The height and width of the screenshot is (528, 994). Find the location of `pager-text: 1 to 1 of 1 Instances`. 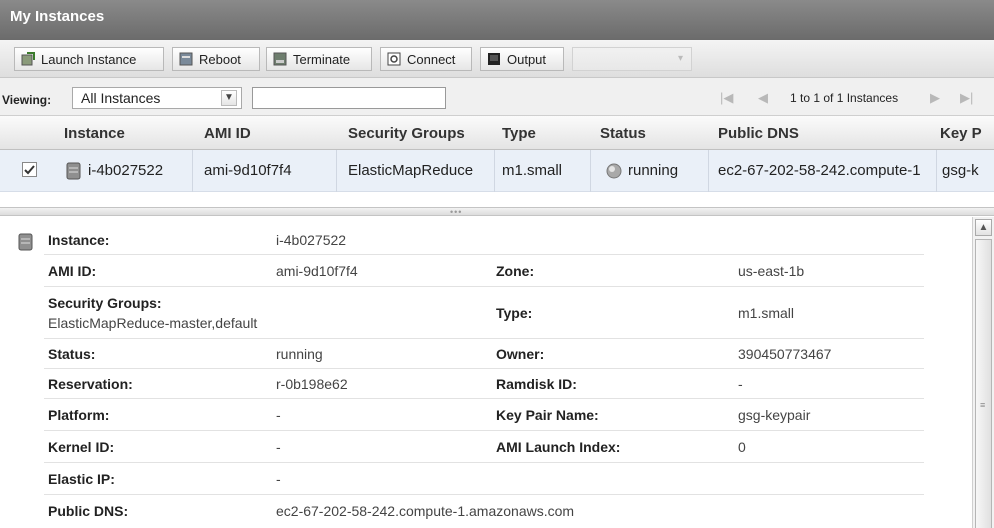

pager-text: 1 to 1 of 1 Instances is located at coordinates (844, 98).